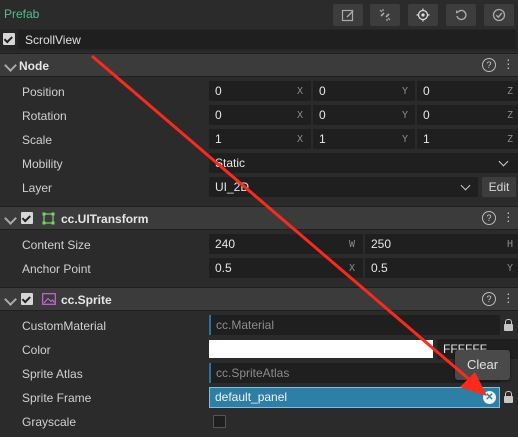 Image resolution: width=518 pixels, height=437 pixels. Describe the element at coordinates (286, 244) in the screenshot. I see `content-size-w-field: 240` at that location.